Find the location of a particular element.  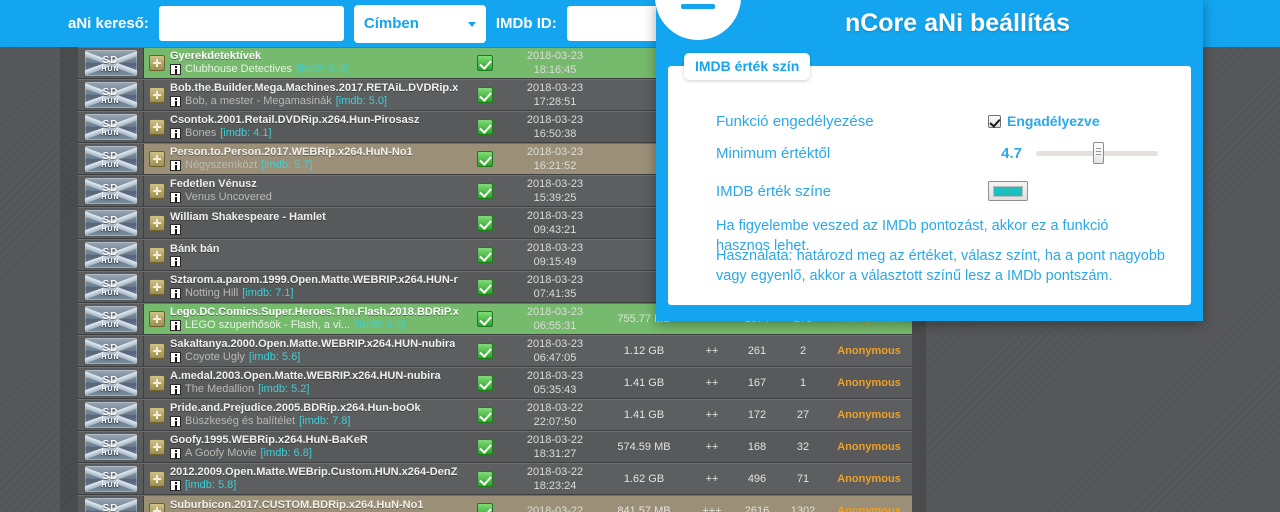

row-subtitle is located at coordinates (248, 229).